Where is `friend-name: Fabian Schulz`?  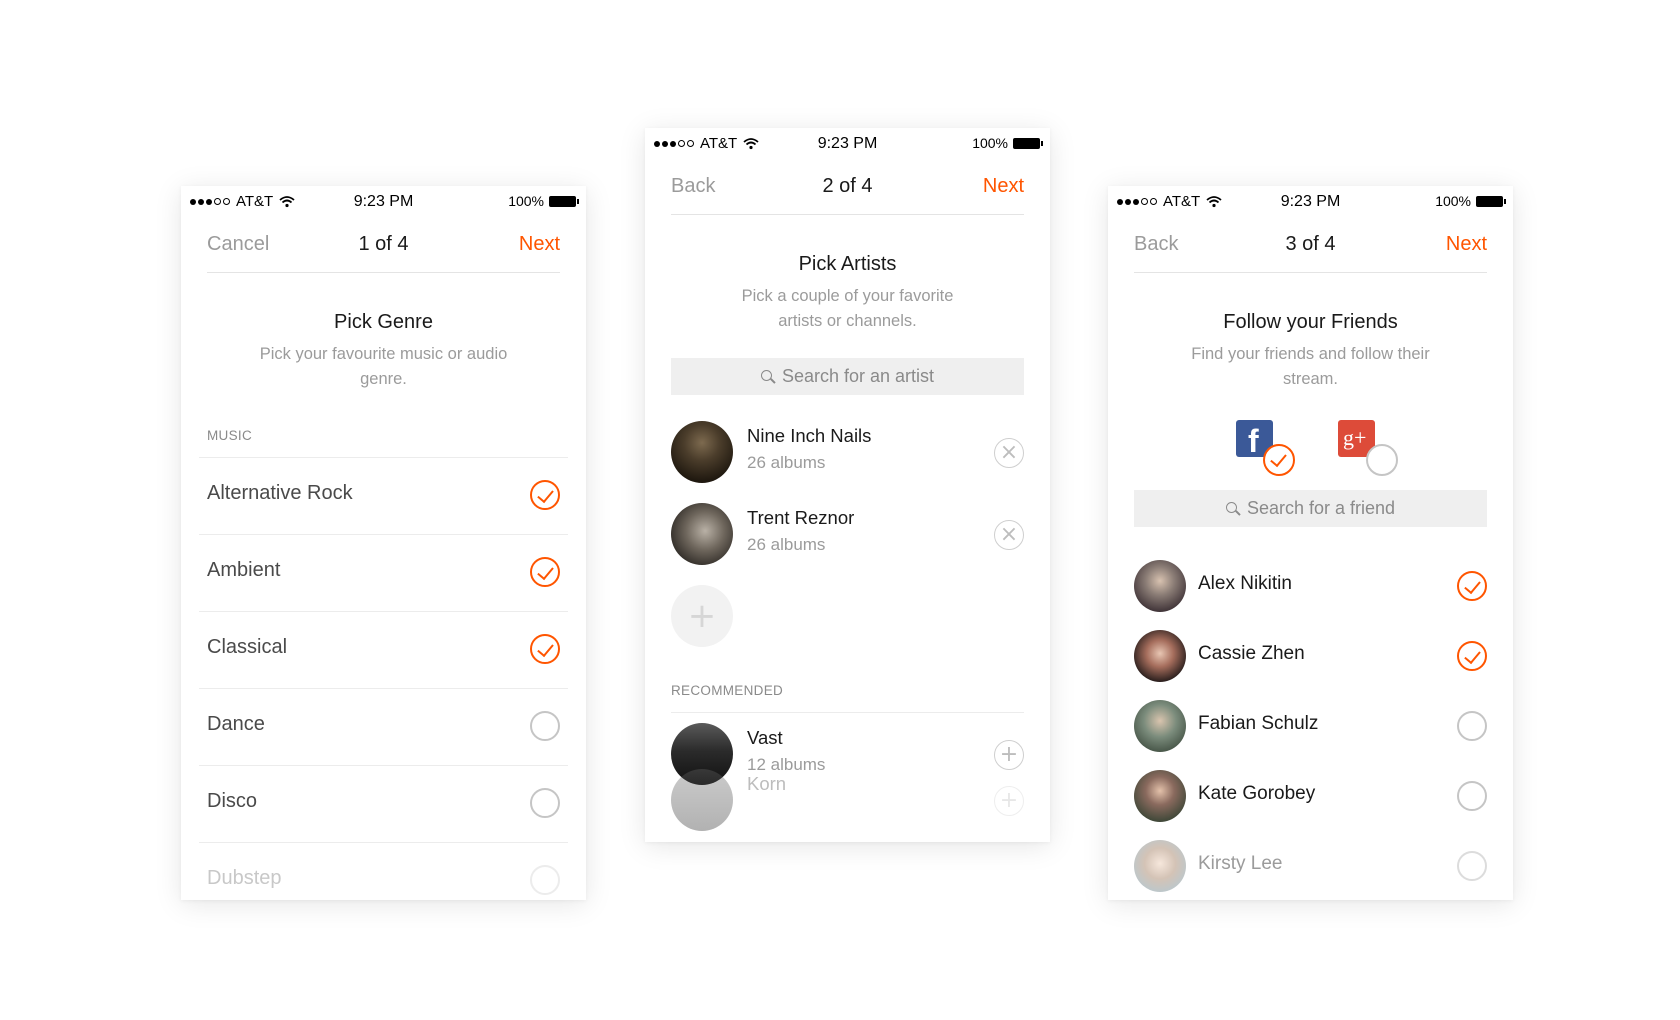 friend-name: Fabian Schulz is located at coordinates (1258, 723).